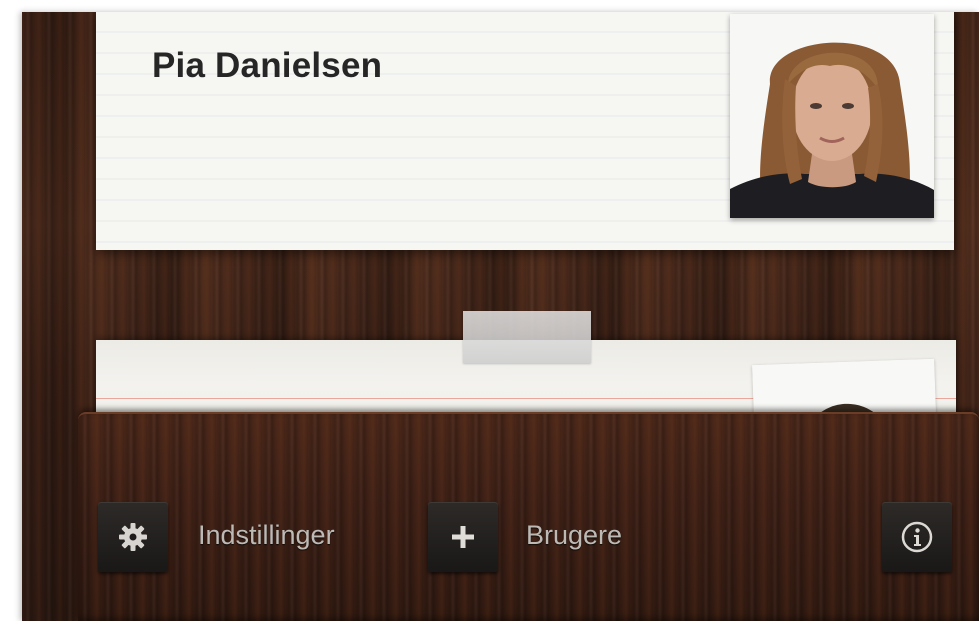 This screenshot has height=621, width=979. I want to click on plus-icon, so click(463, 537).